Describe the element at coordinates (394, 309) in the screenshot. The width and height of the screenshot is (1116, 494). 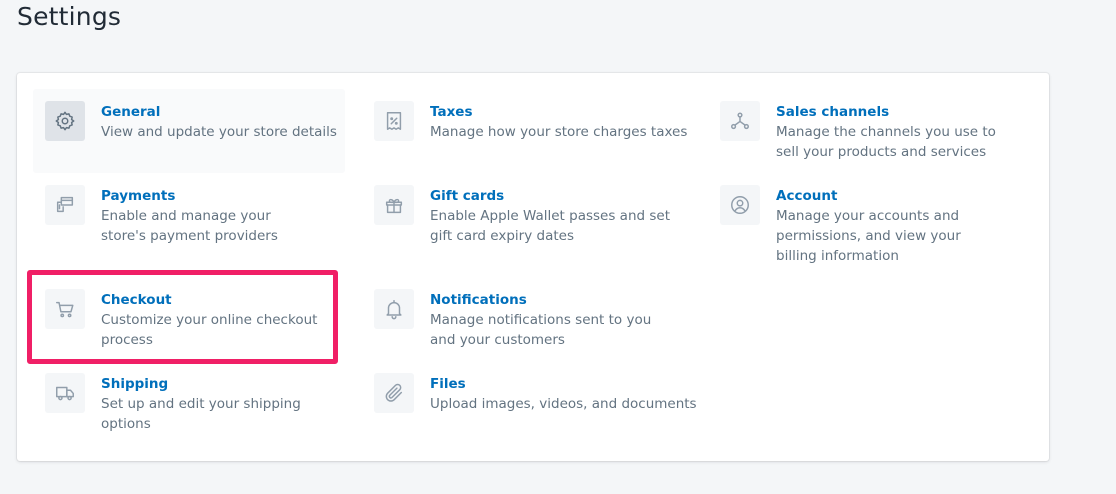
I see `bell-icon` at that location.